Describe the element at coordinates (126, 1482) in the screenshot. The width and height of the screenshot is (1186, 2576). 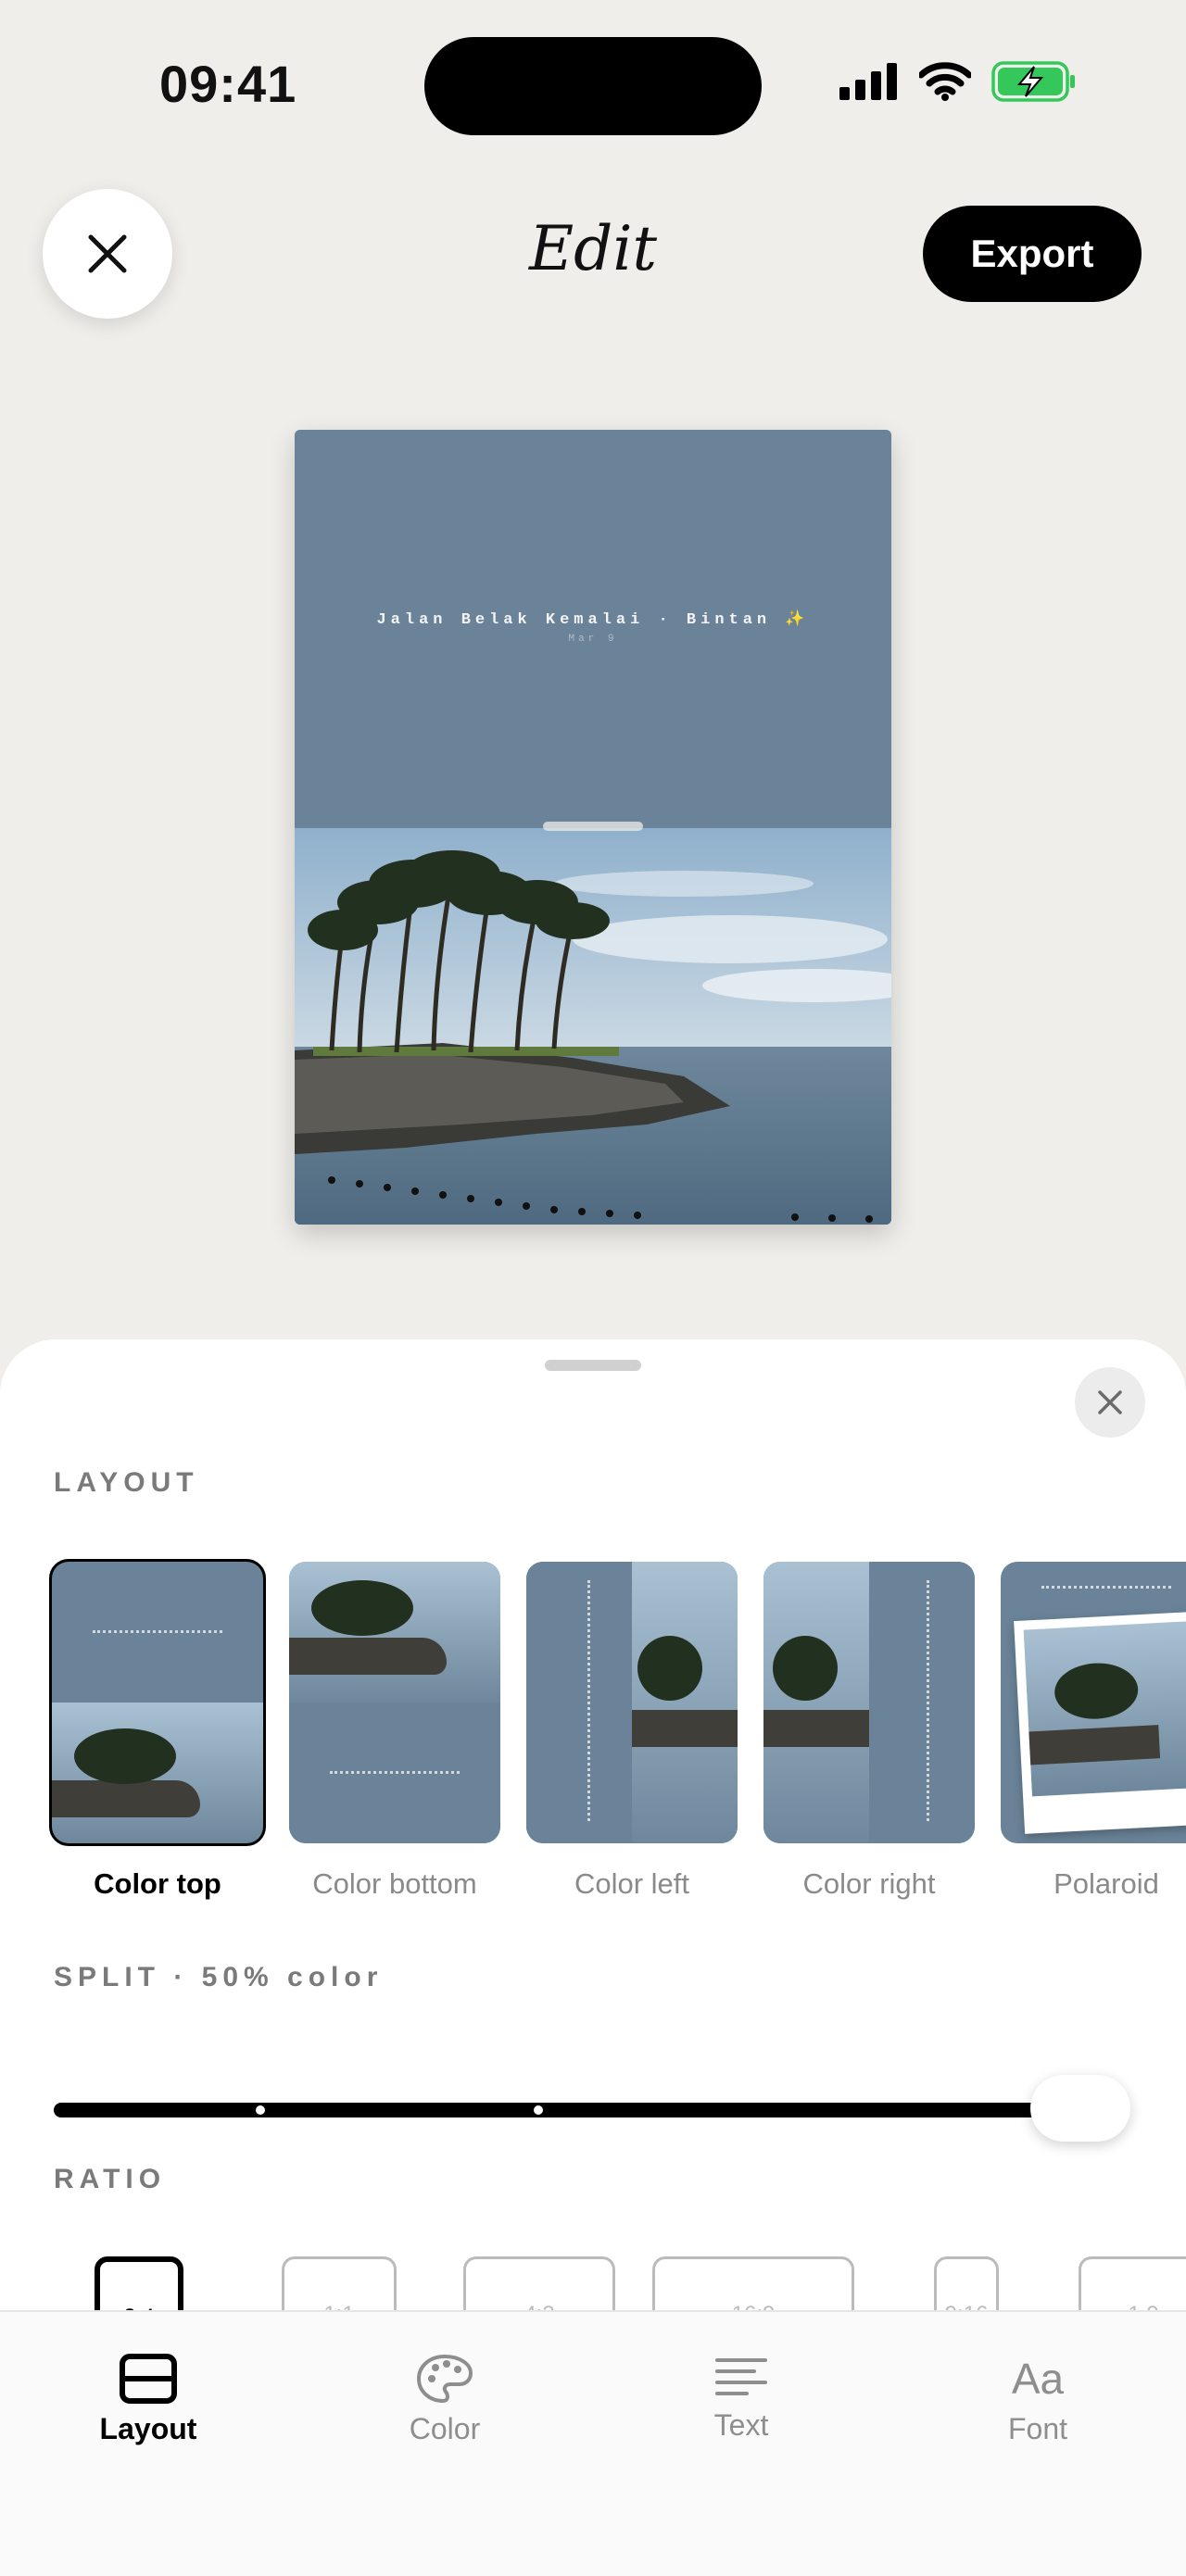
I see `layout-heading: LAYOUT` at that location.